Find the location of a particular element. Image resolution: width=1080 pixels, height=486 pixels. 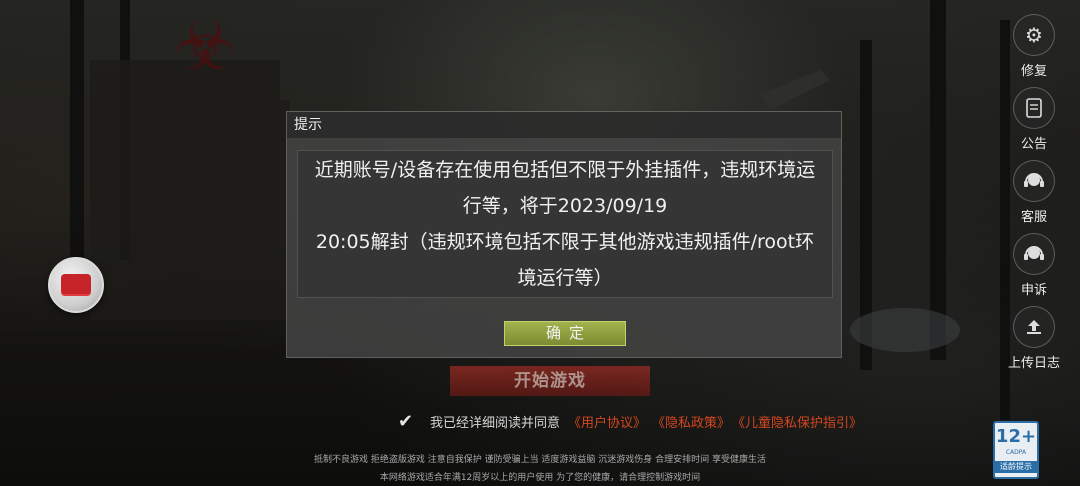

side-menu: ⚙ 修复 公告 客服 申诉 上传日志 is located at coordinates (1034, 192).